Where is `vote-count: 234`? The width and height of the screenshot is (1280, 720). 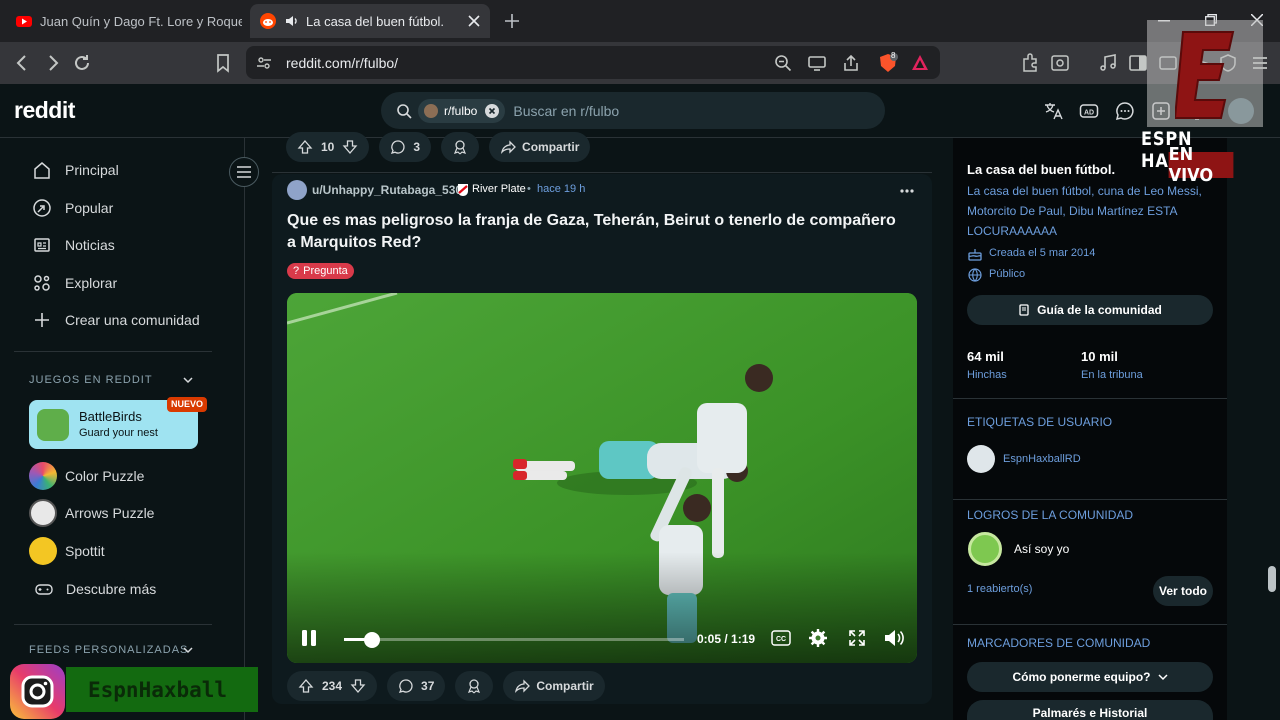
vote-count: 234 is located at coordinates (332, 686).